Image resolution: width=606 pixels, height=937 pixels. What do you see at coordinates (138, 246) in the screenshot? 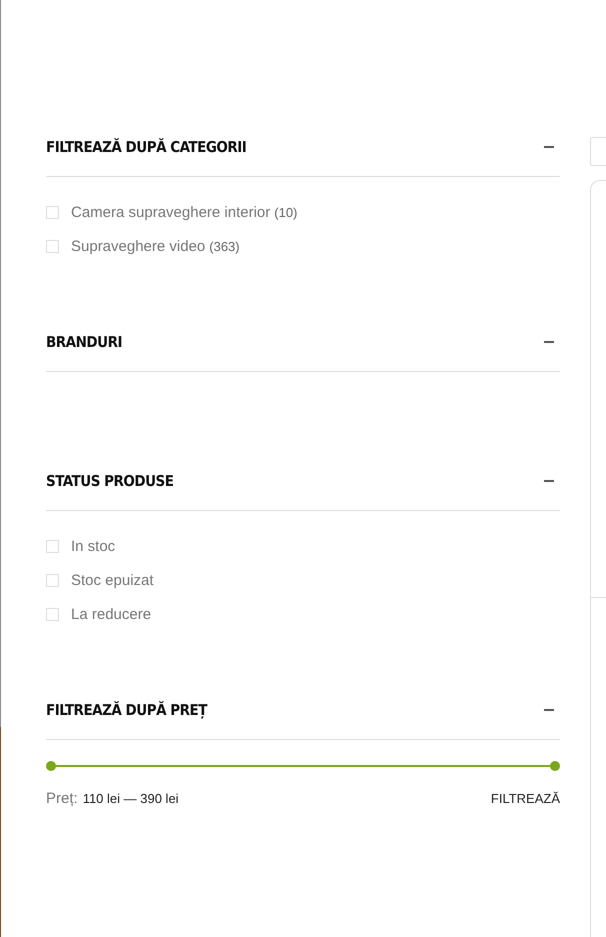
I see `filter-option: Supraveghere video` at bounding box center [138, 246].